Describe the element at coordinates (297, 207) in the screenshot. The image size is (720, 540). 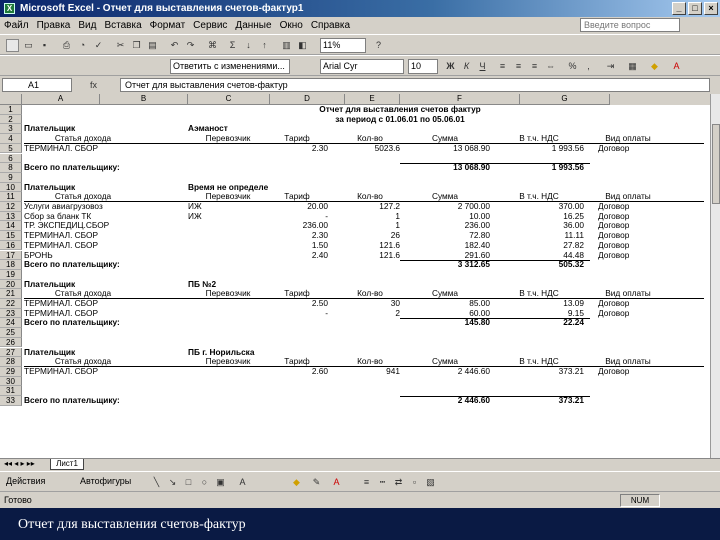
I see `cell: 20.00` at that location.